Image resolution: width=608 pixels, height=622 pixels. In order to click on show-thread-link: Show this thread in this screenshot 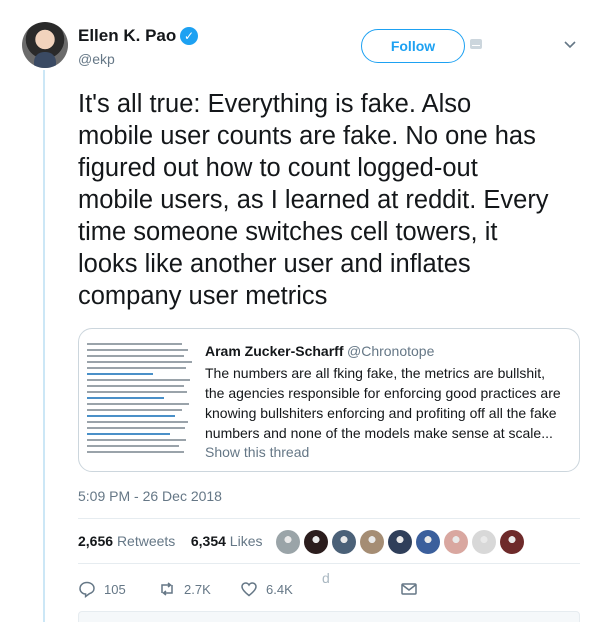, I will do `click(257, 452)`.